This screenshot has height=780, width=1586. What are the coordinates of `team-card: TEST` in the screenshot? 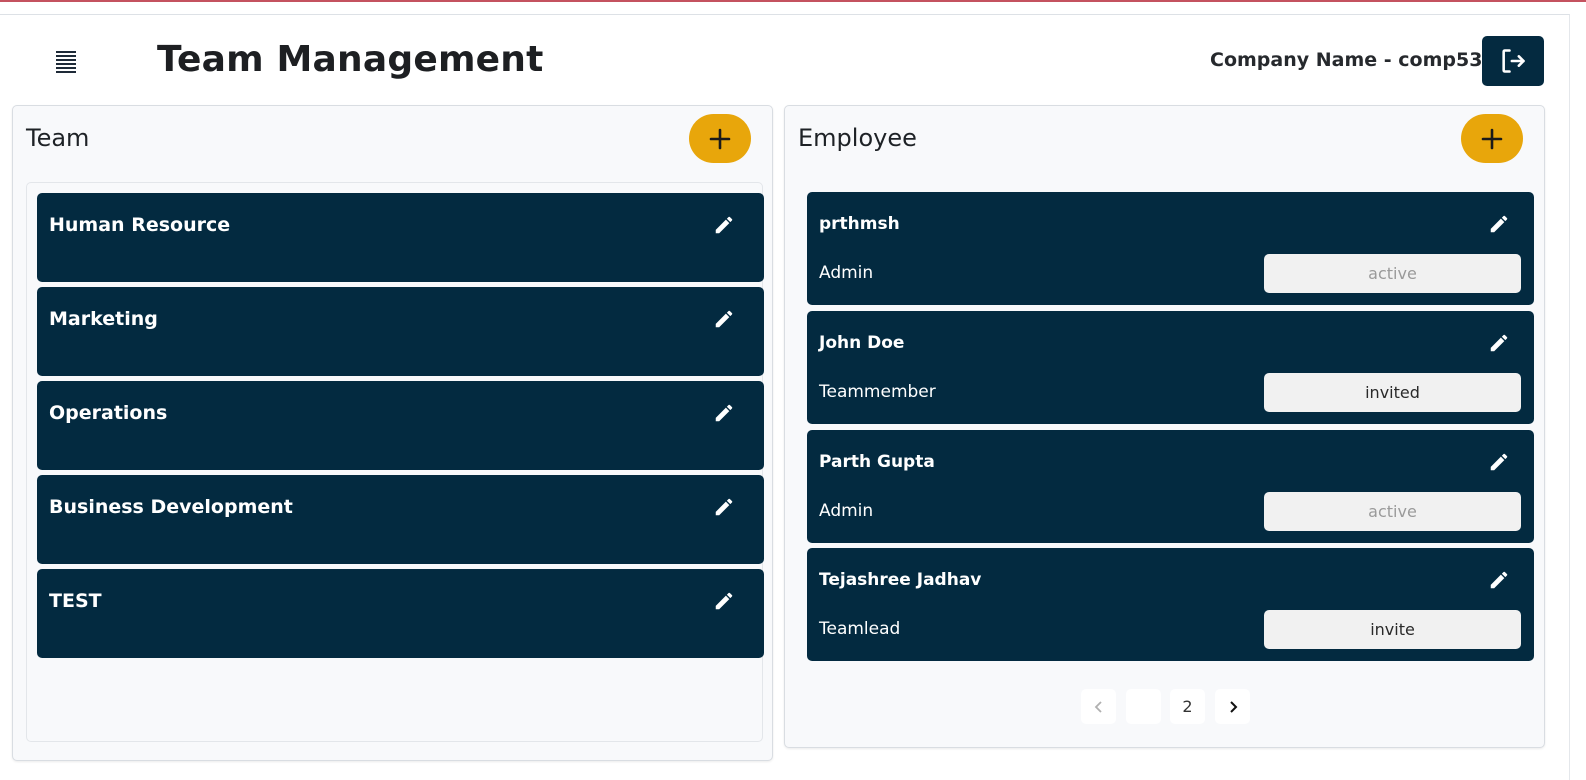 It's located at (400, 613).